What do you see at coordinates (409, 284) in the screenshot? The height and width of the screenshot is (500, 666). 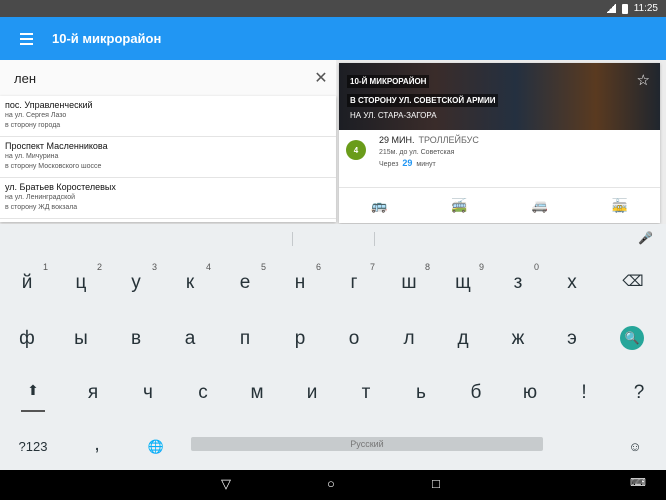 I see `key: 8ш` at bounding box center [409, 284].